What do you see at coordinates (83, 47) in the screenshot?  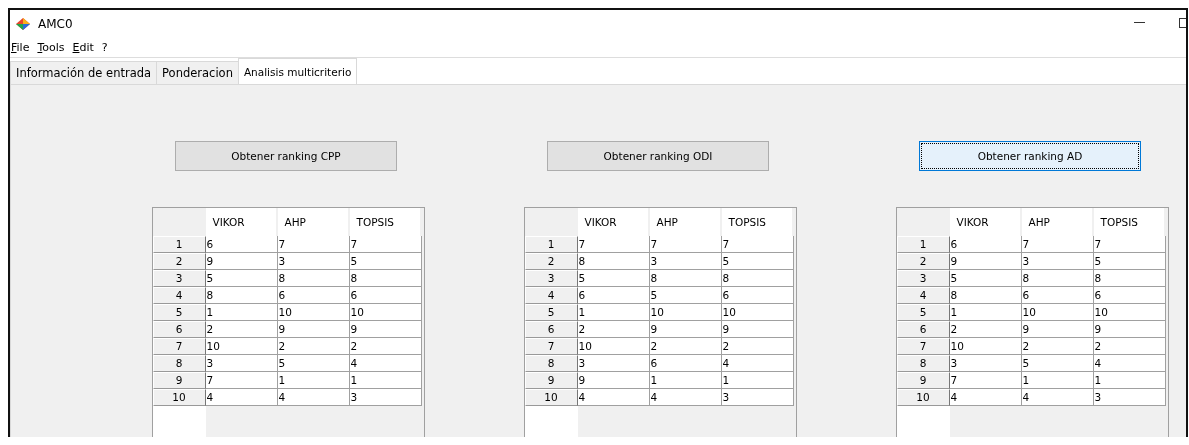 I see `menu-item: Edit` at bounding box center [83, 47].